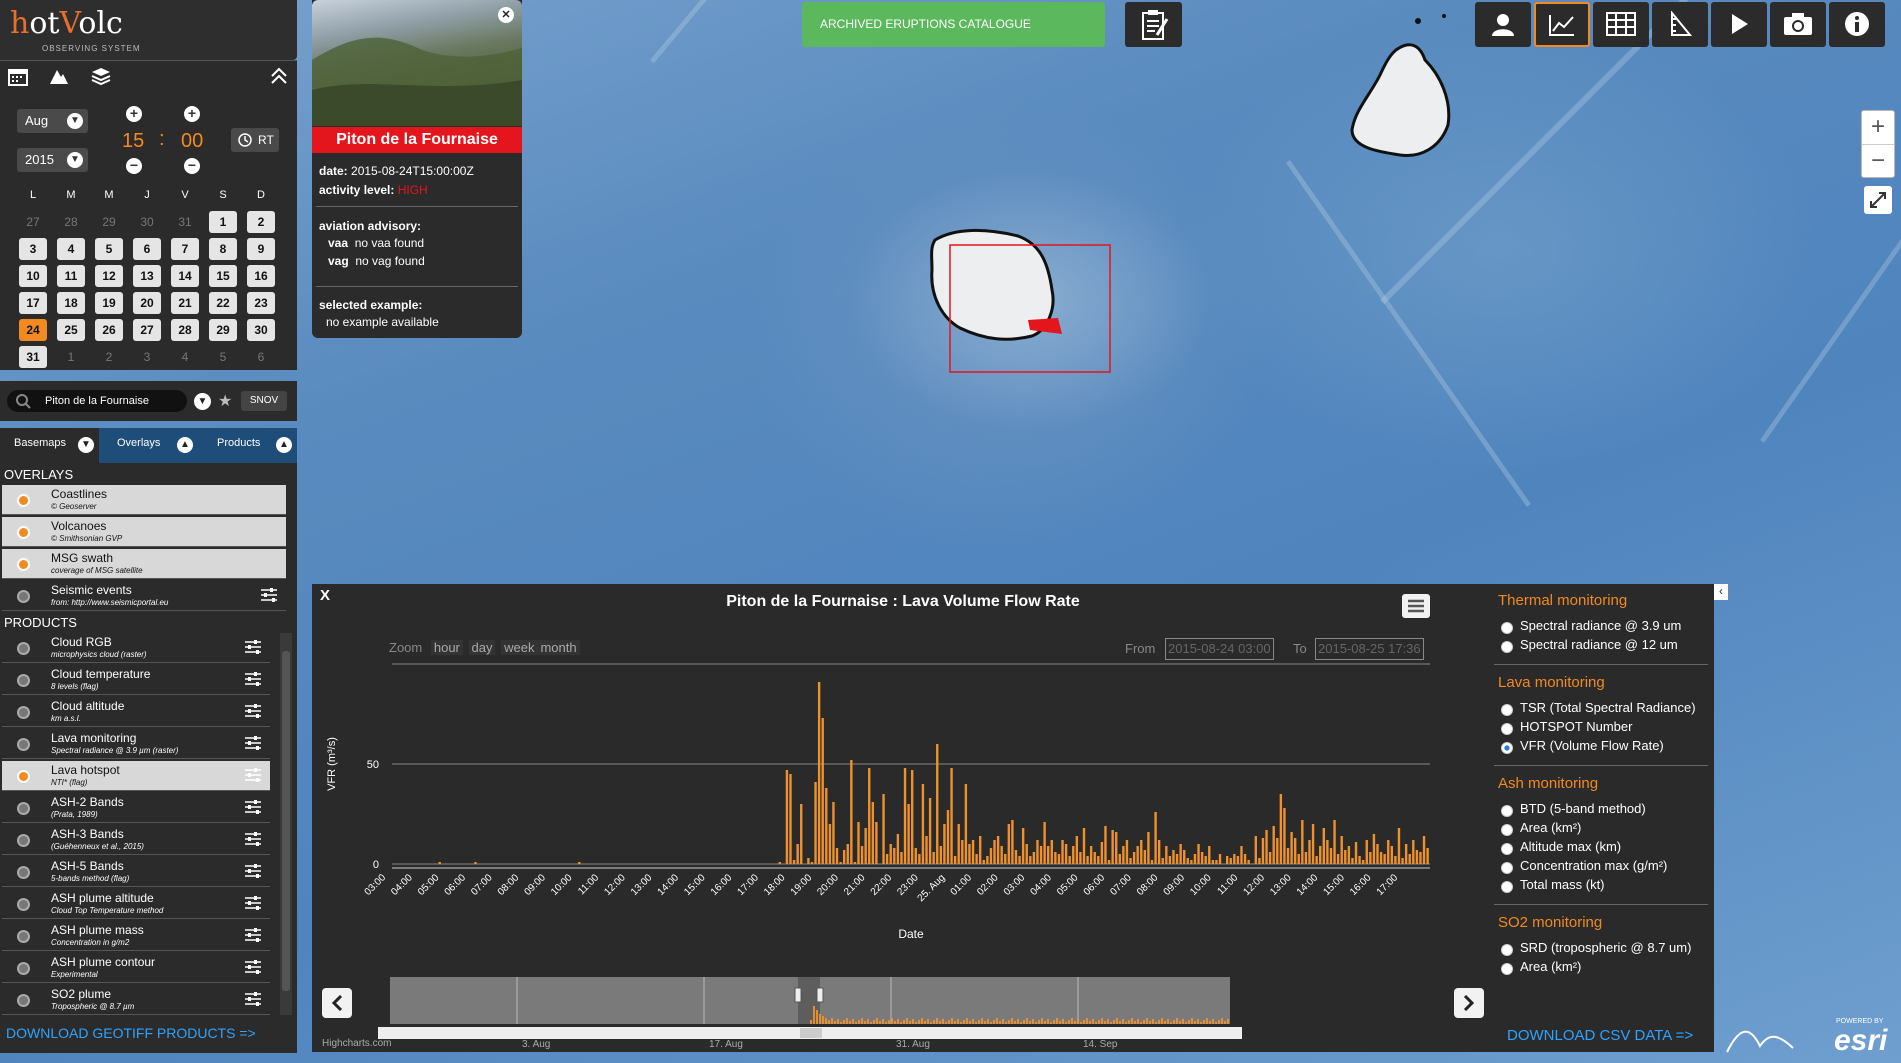  What do you see at coordinates (356, 1043) in the screenshot?
I see `highcharts-credit: Highcharts.com` at bounding box center [356, 1043].